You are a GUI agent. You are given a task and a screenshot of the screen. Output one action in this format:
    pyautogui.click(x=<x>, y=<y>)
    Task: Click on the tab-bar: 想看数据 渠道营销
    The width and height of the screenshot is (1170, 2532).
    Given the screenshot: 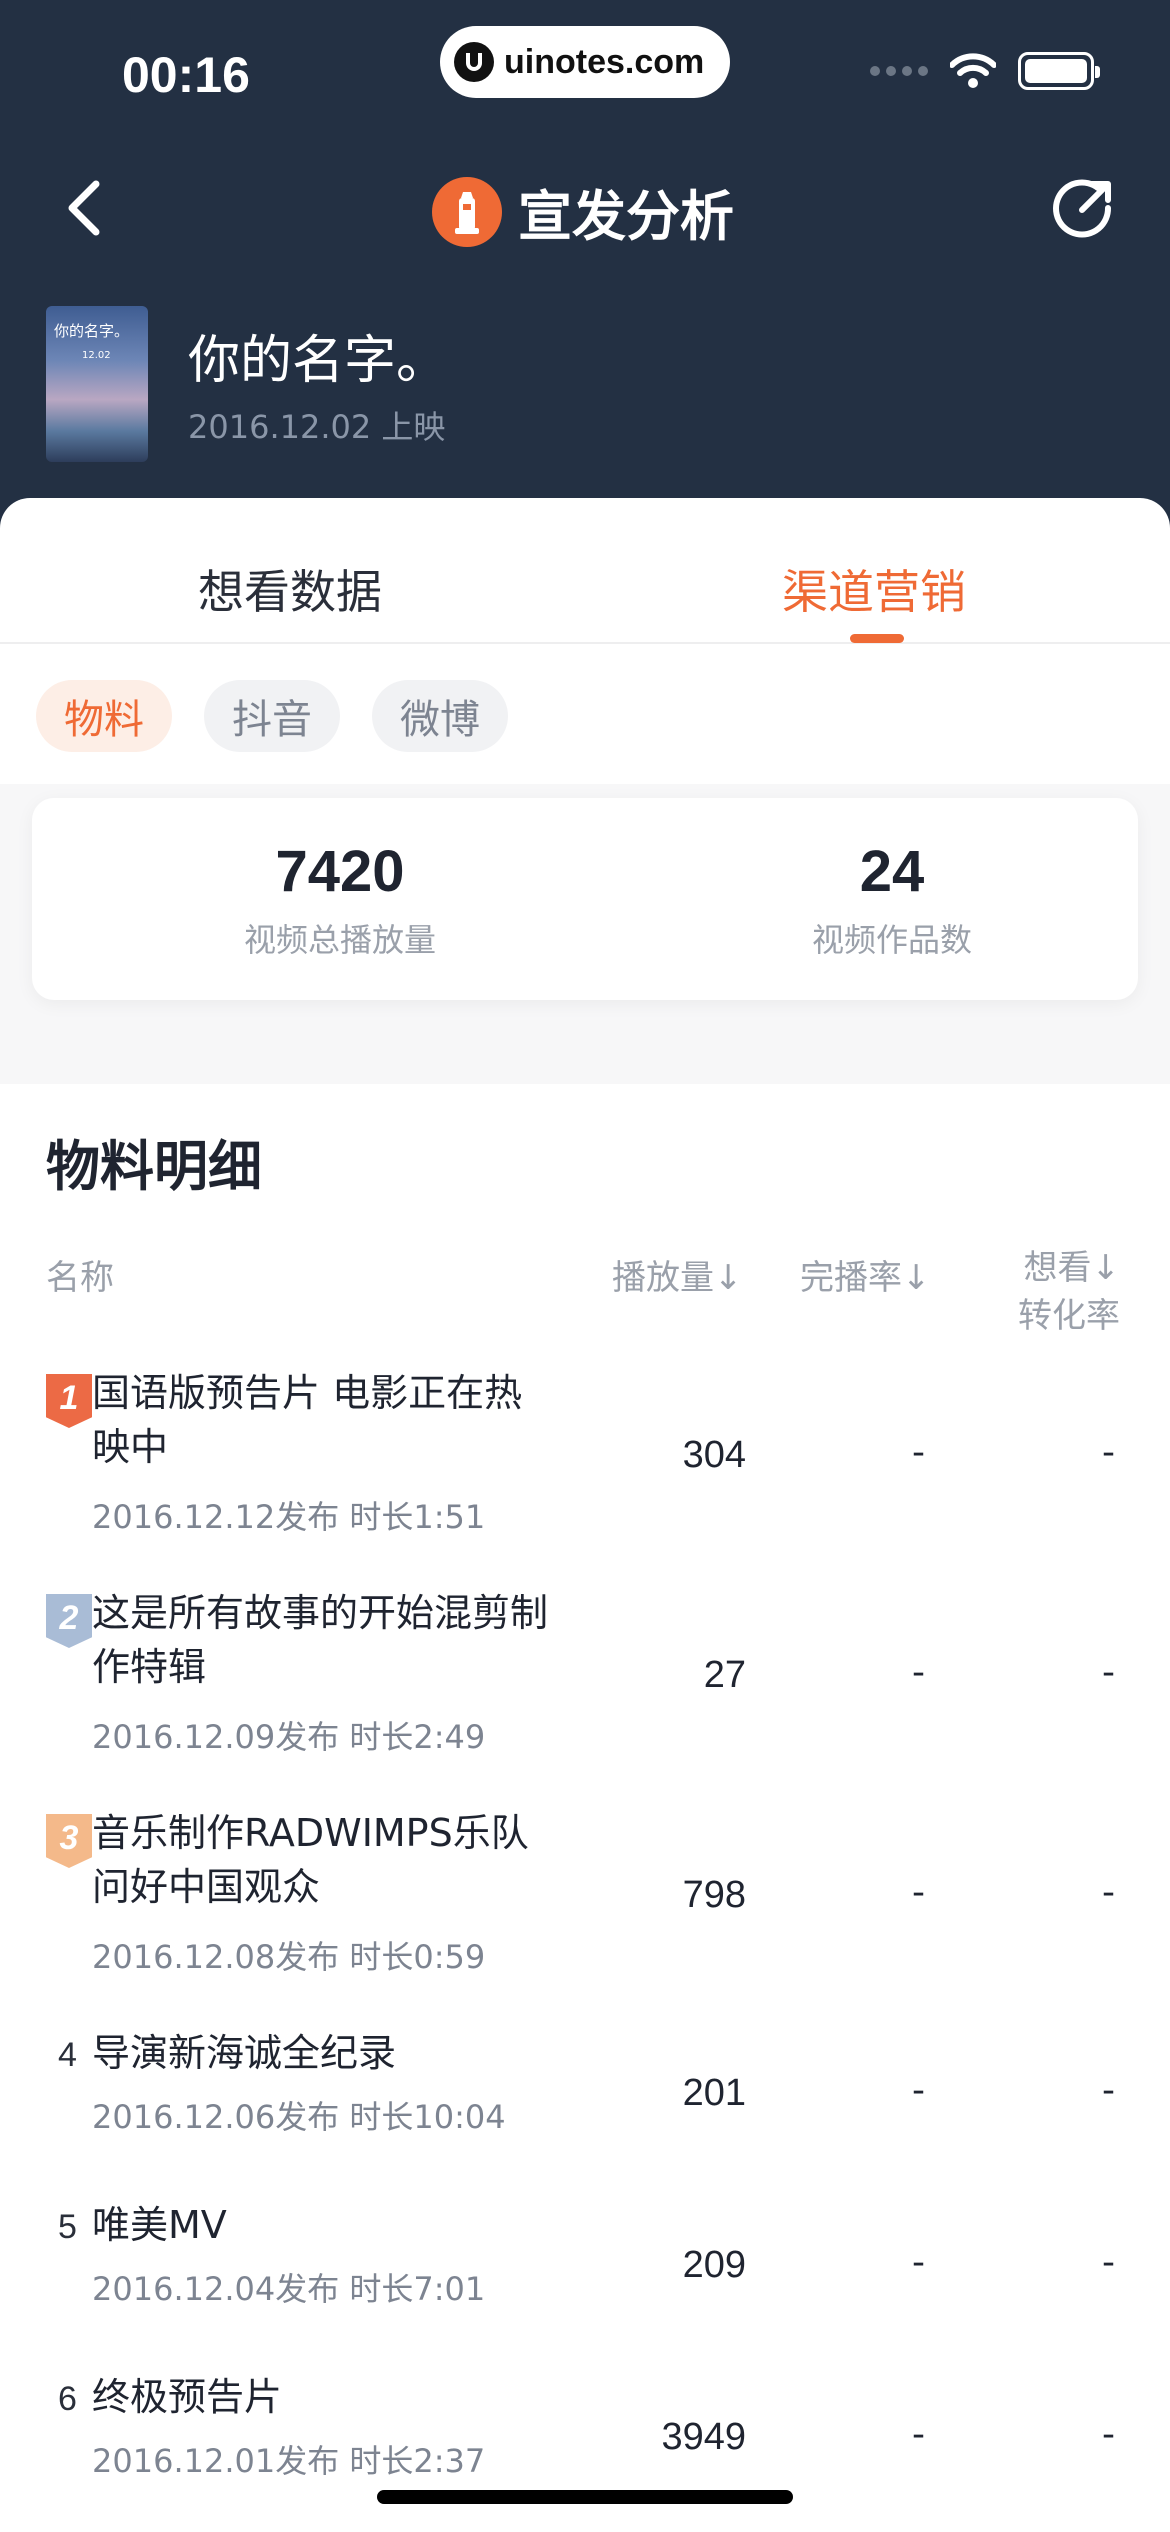 What is the action you would take?
    pyautogui.click(x=585, y=571)
    